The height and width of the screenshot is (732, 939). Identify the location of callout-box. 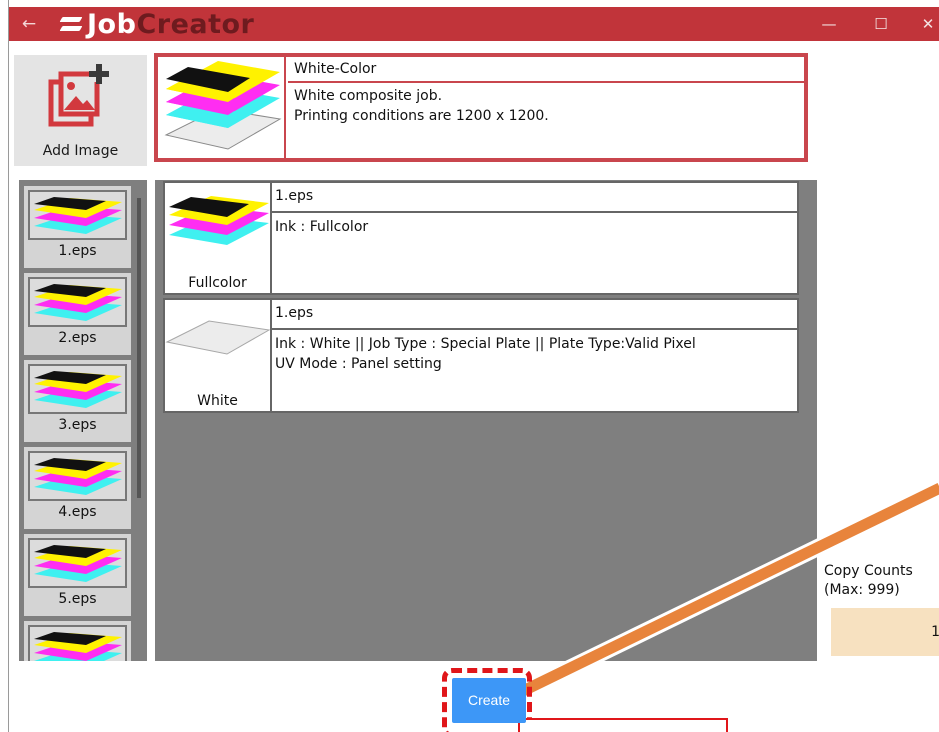
(623, 725).